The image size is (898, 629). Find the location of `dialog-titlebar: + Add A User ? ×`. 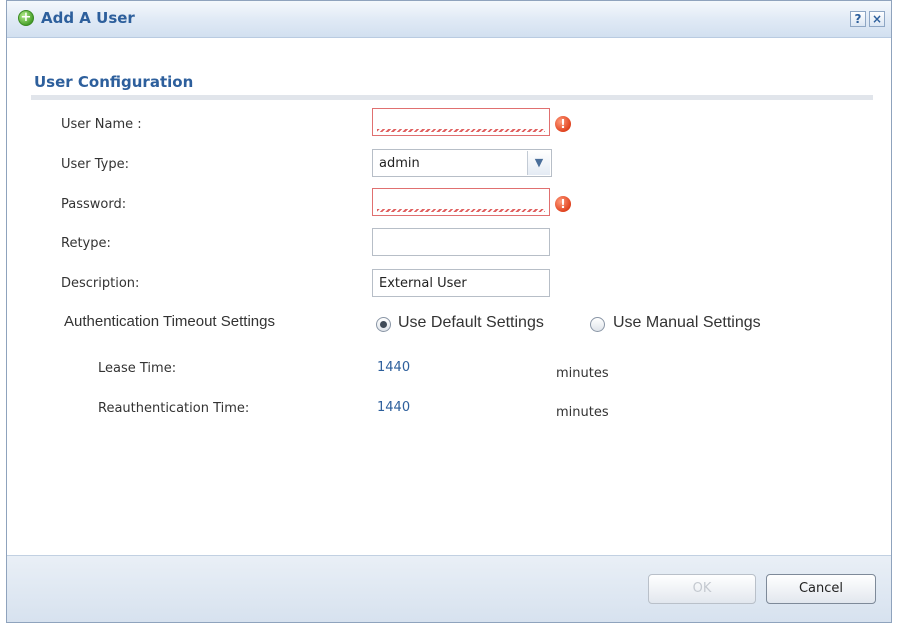

dialog-titlebar: + Add A User ? × is located at coordinates (449, 19).